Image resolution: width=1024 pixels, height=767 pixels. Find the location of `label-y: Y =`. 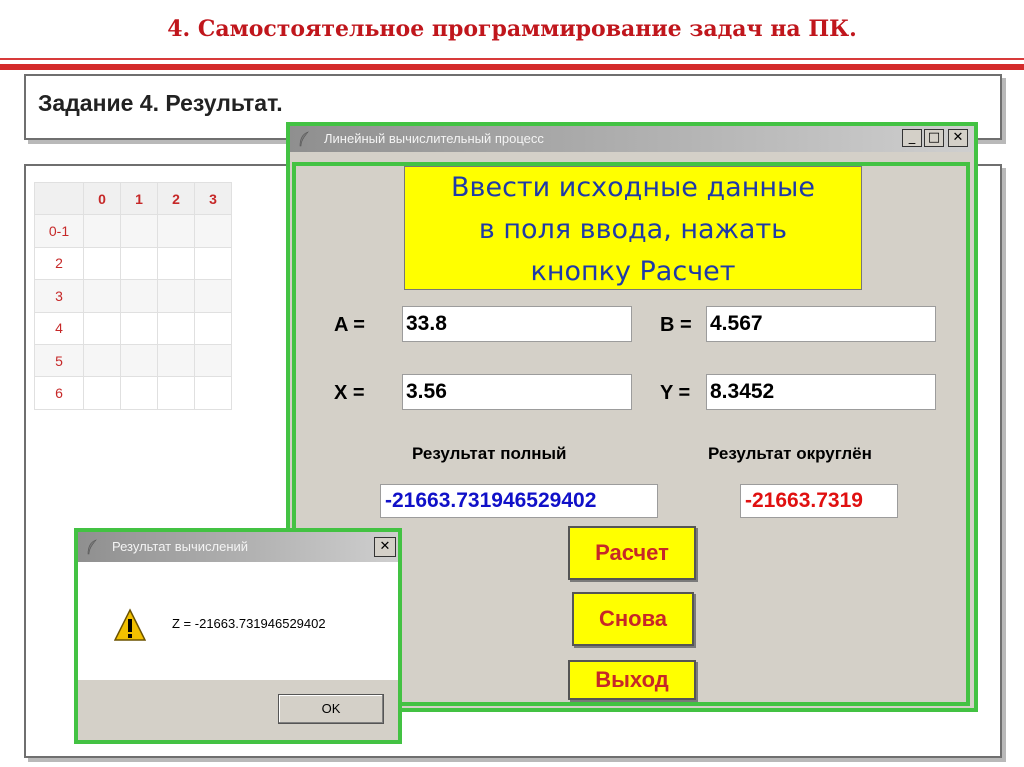

label-y: Y = is located at coordinates (675, 393).